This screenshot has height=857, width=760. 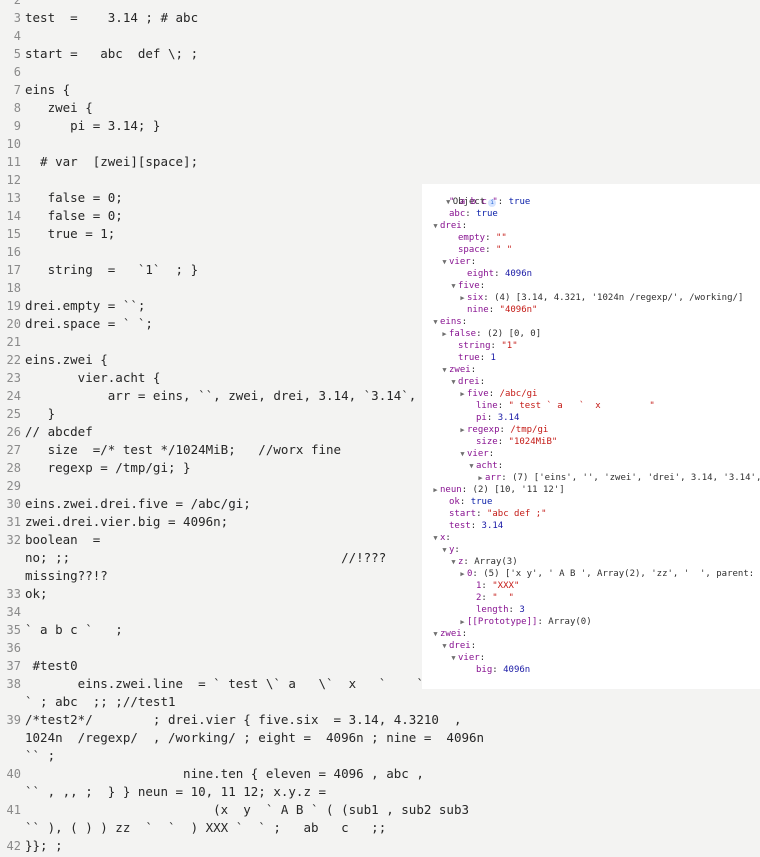 What do you see at coordinates (529, 430) in the screenshot?
I see `property-value: /tmp/gi` at bounding box center [529, 430].